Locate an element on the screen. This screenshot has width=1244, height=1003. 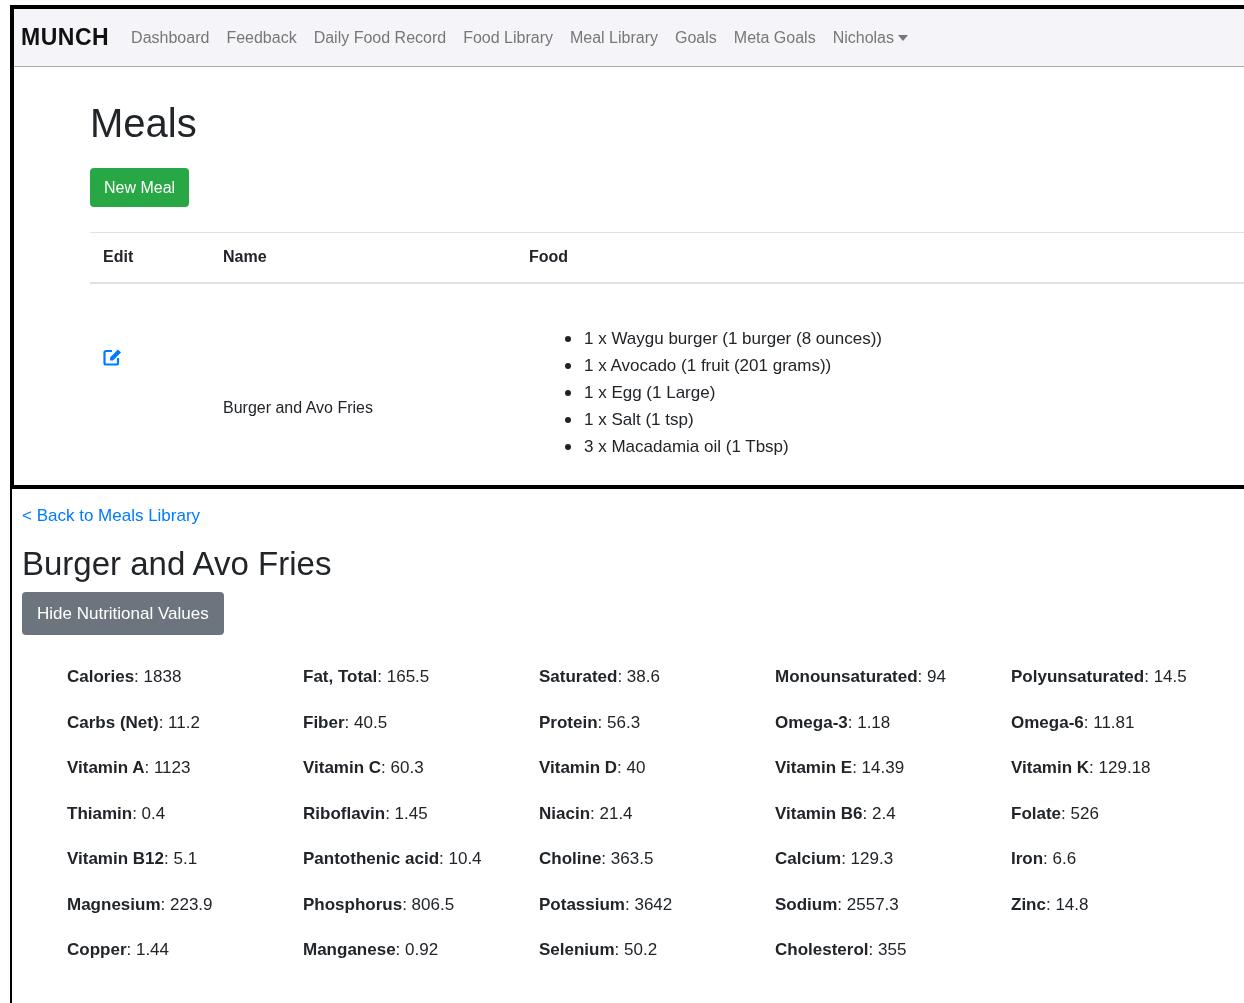
column-header: Food is located at coordinates (880, 257).